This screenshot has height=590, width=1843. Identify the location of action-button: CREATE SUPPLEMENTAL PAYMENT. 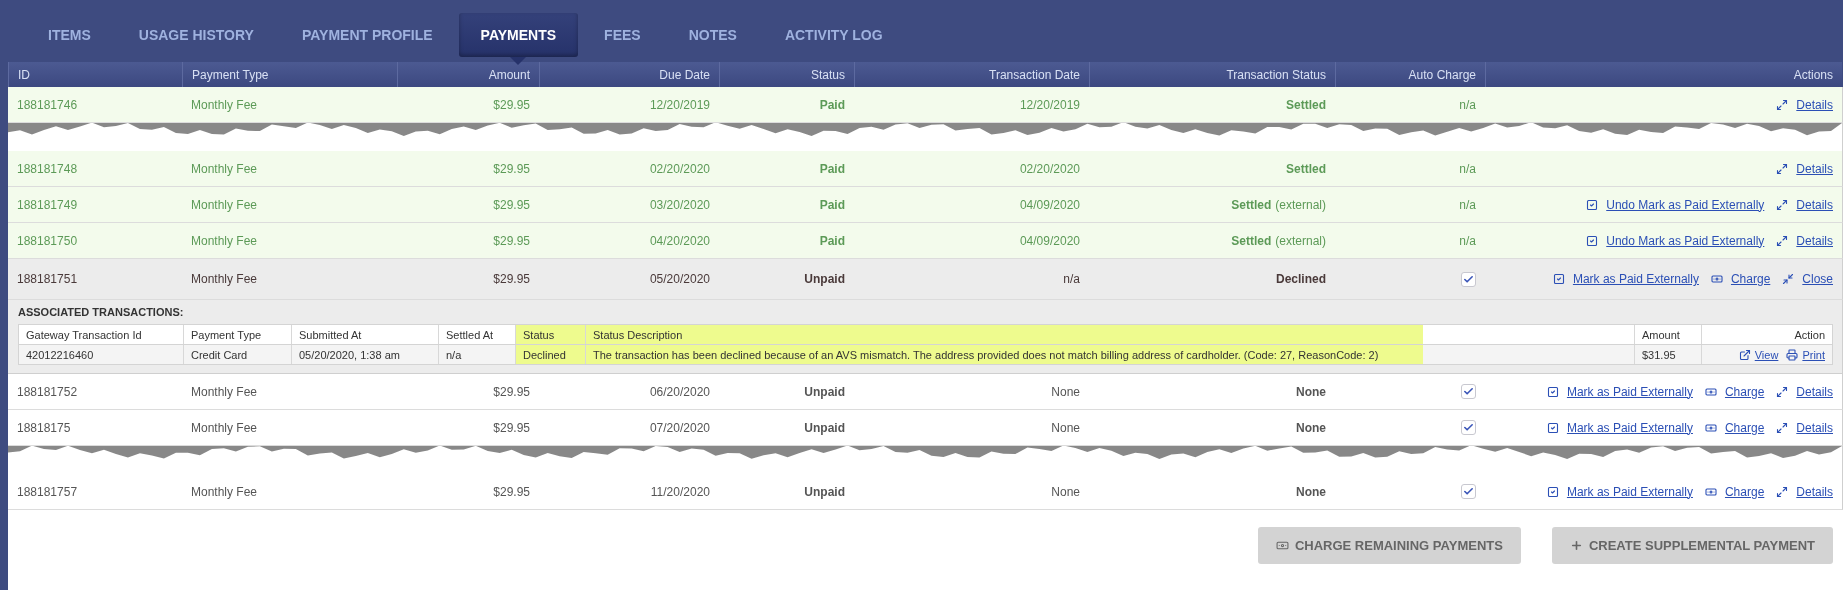
(1692, 545).